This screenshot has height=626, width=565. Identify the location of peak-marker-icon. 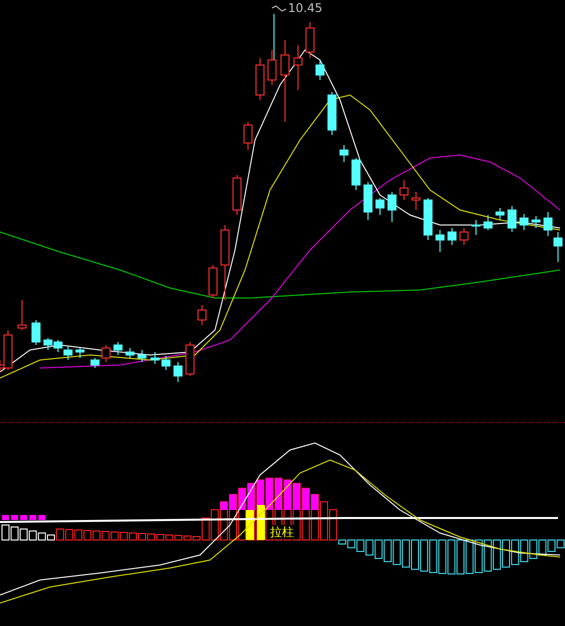
(279, 8).